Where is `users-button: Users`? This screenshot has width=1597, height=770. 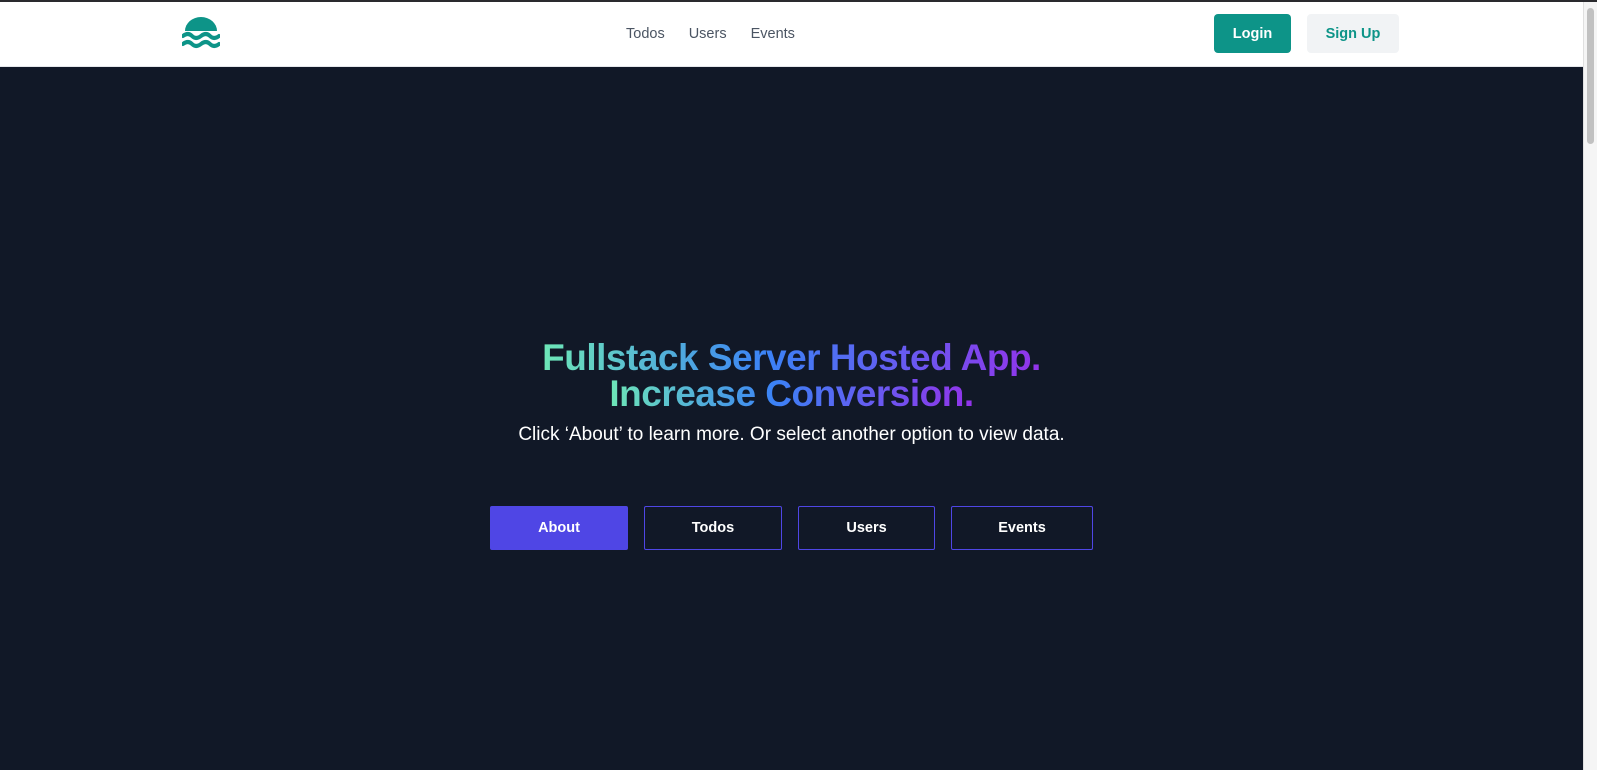 users-button: Users is located at coordinates (866, 528).